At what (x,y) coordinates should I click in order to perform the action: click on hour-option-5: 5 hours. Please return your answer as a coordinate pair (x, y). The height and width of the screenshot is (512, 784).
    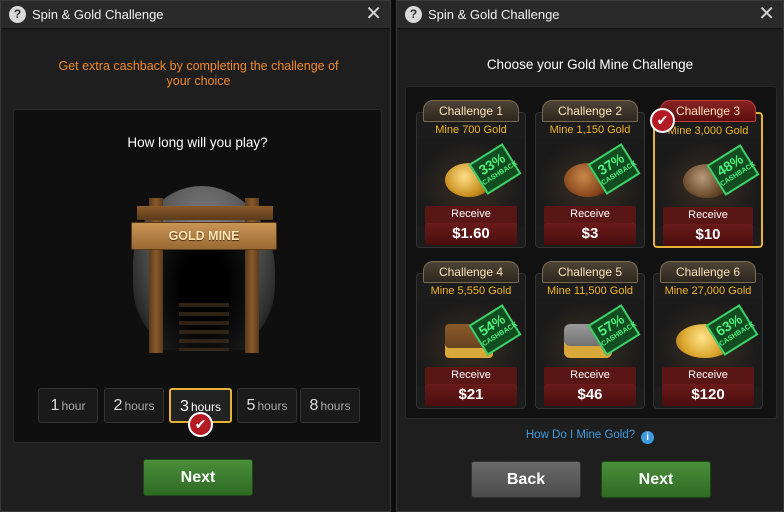
    Looking at the image, I should click on (267, 405).